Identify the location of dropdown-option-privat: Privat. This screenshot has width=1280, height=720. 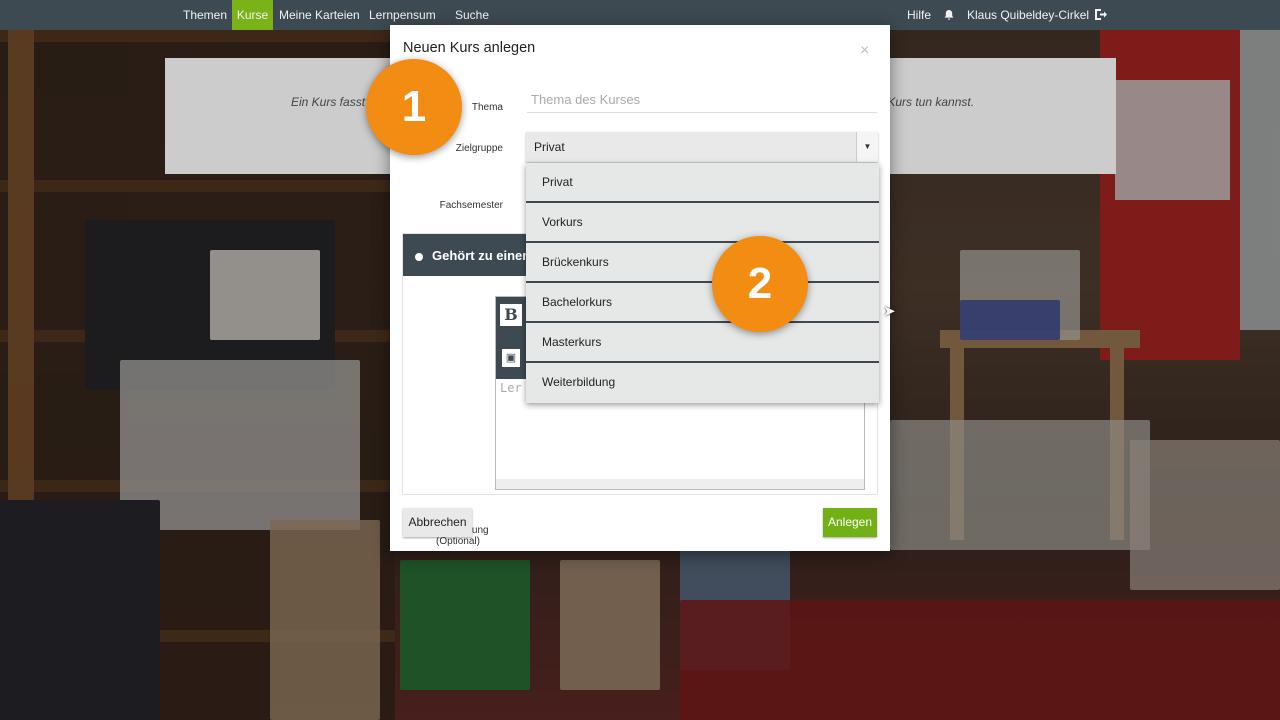
(702, 183).